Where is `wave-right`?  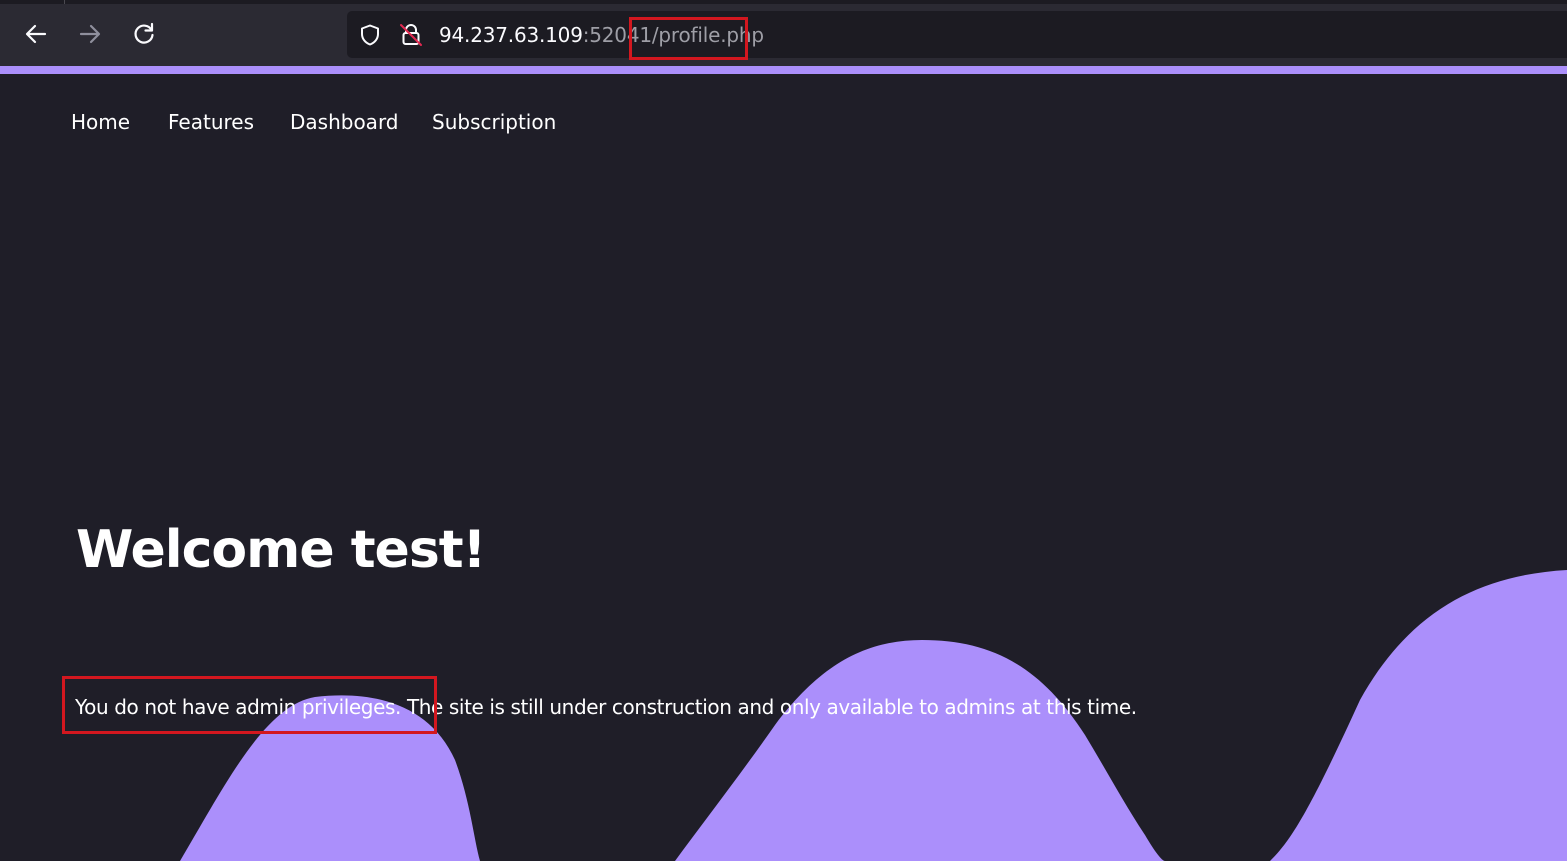 wave-right is located at coordinates (1418, 715).